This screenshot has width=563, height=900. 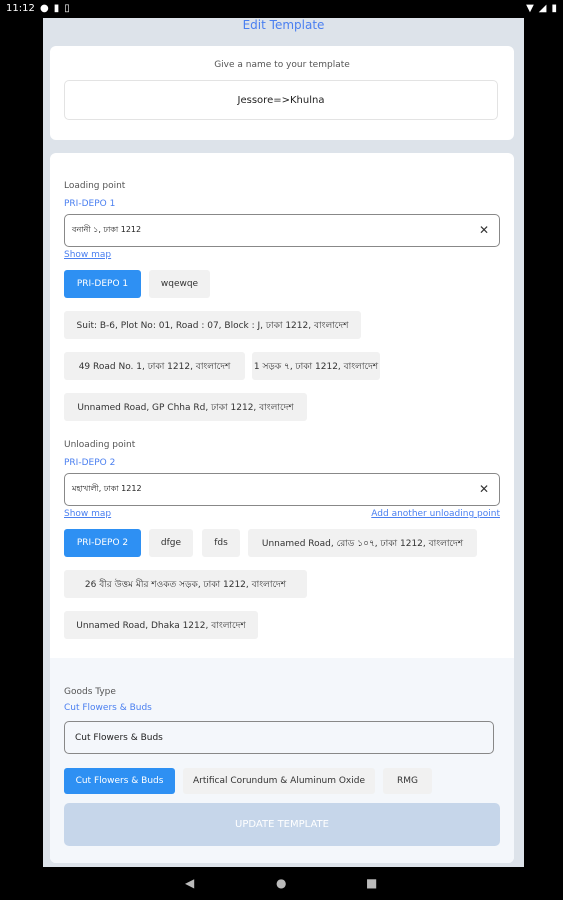 I want to click on loading-point-label: Loading point, so click(x=95, y=186).